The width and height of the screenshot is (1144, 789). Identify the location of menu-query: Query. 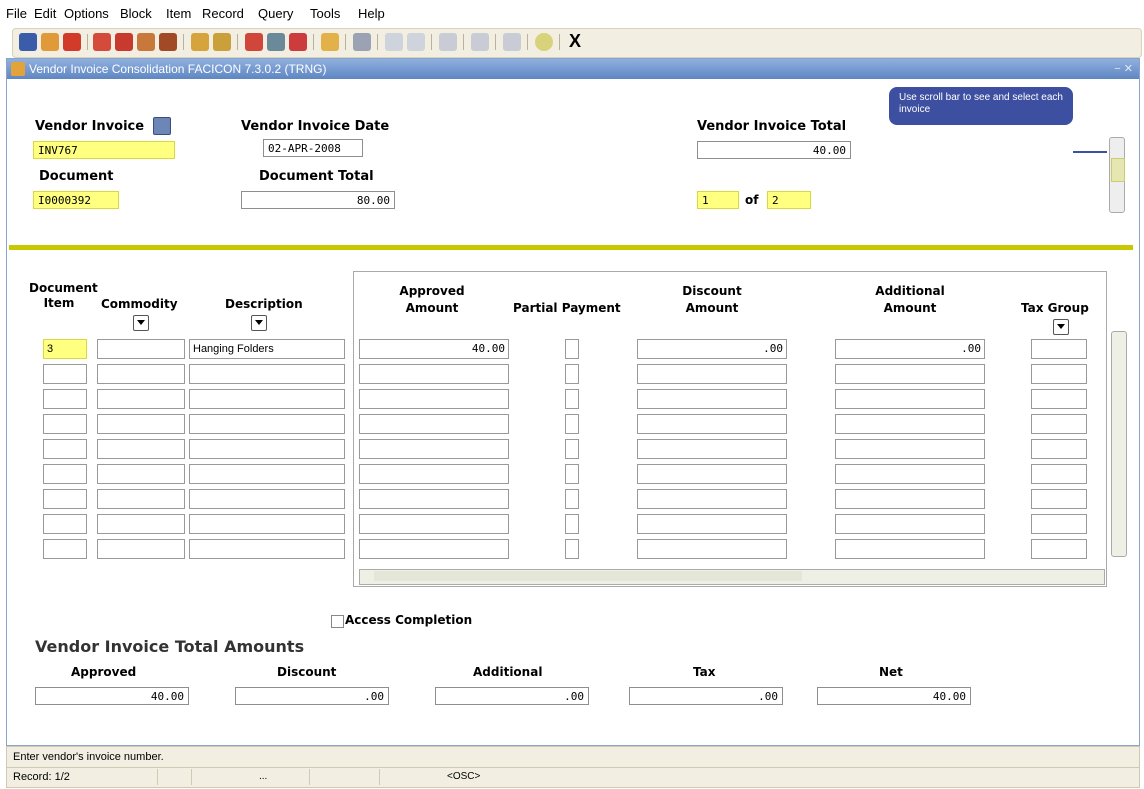
(275, 13).